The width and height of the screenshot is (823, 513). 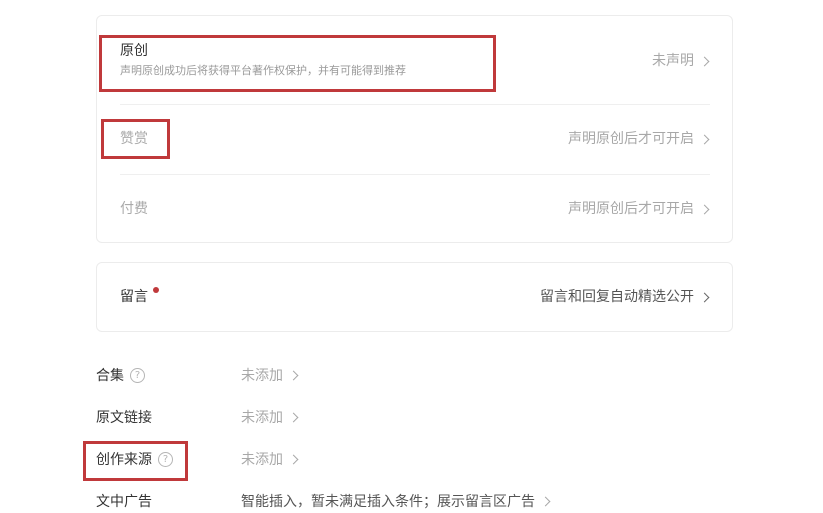 What do you see at coordinates (197, 459) in the screenshot?
I see `creation-source-row: 创作来源 ? 未添加` at bounding box center [197, 459].